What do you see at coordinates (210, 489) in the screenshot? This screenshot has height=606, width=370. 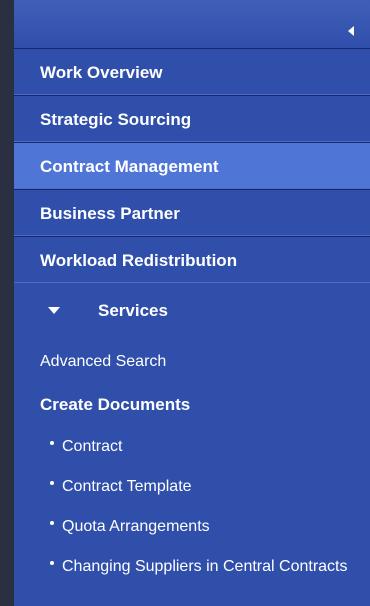 I see `document-link-contract-template: Contract Template` at bounding box center [210, 489].